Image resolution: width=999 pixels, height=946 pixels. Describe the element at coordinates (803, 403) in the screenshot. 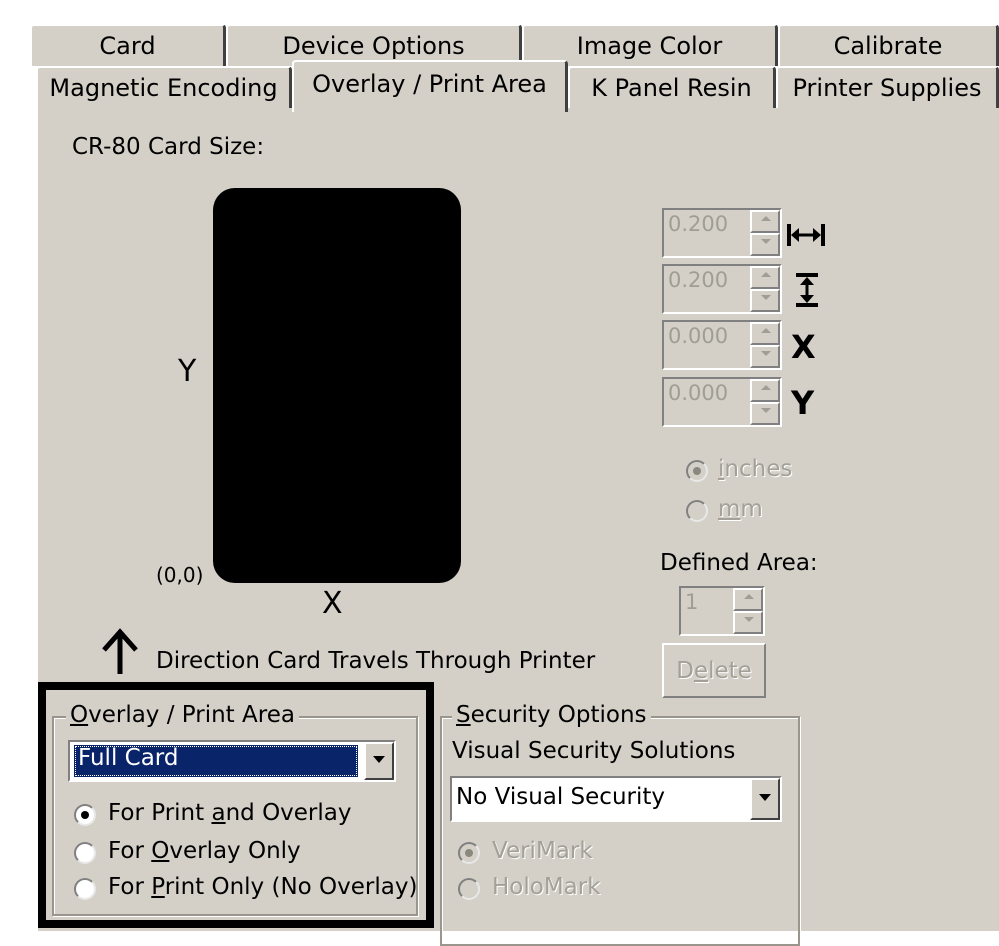

I see `y-offset-label: Y` at that location.